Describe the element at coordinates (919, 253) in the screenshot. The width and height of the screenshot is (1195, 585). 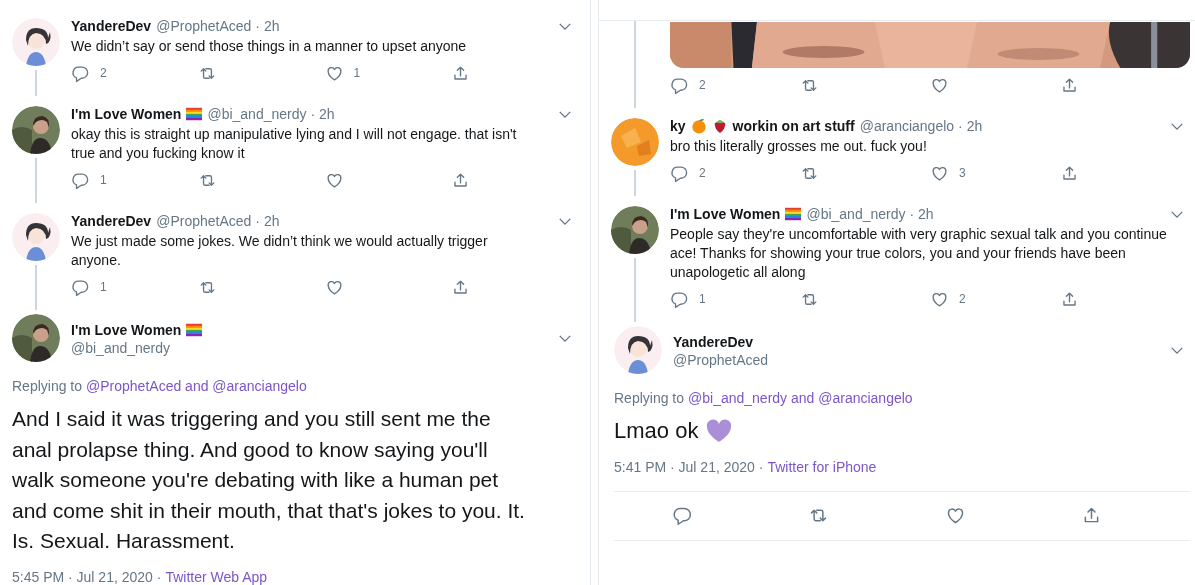
I see `tweet-text: People say they're uncomfortable with very graphic sexual talk and you continue ace! Thanks for showing your true colors, you and your friends have been unapologetic all along` at that location.